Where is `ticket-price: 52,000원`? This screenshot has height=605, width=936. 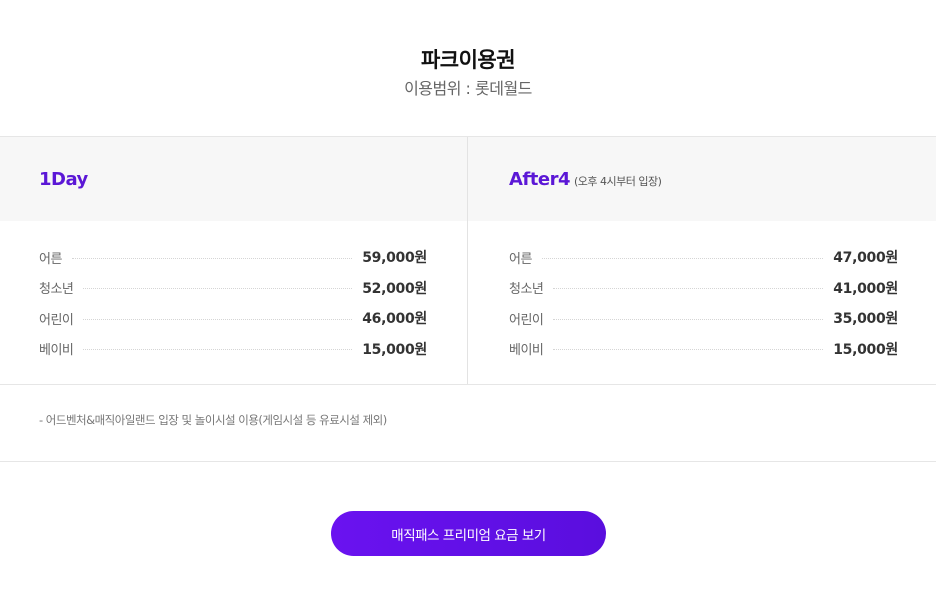 ticket-price: 52,000원 is located at coordinates (394, 288).